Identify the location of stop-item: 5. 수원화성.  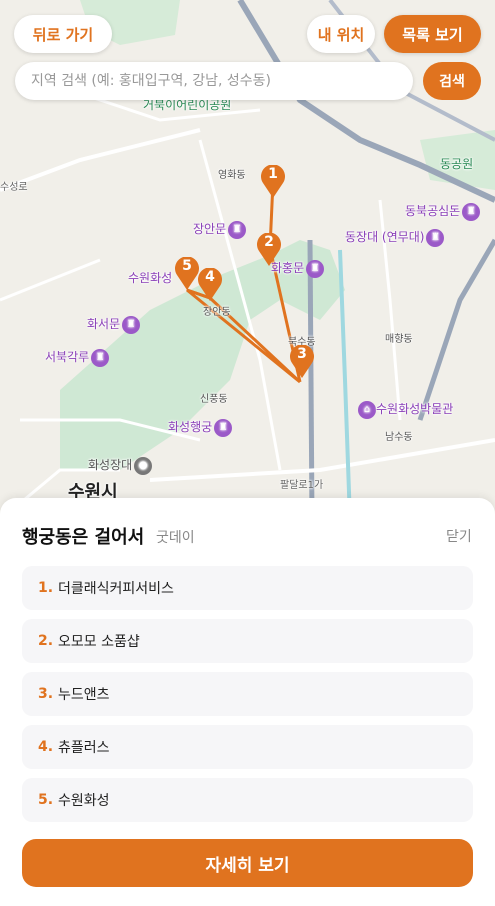
(247, 800).